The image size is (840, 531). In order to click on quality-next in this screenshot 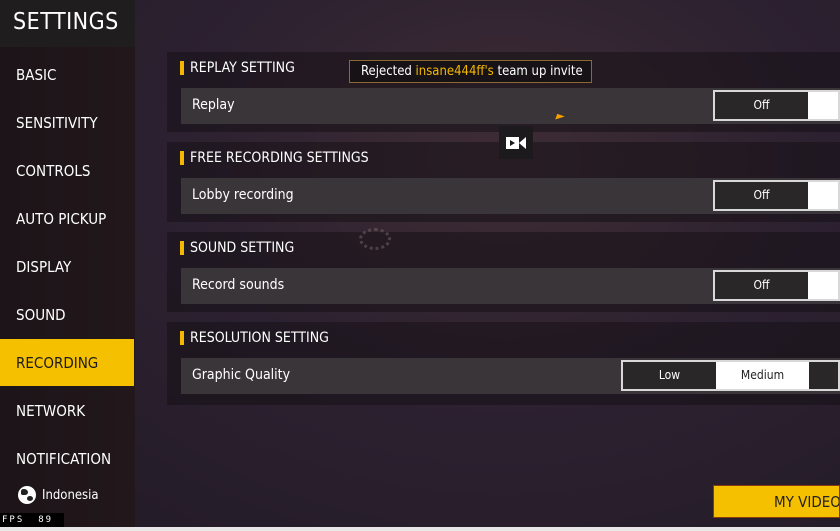, I will do `click(823, 375)`.